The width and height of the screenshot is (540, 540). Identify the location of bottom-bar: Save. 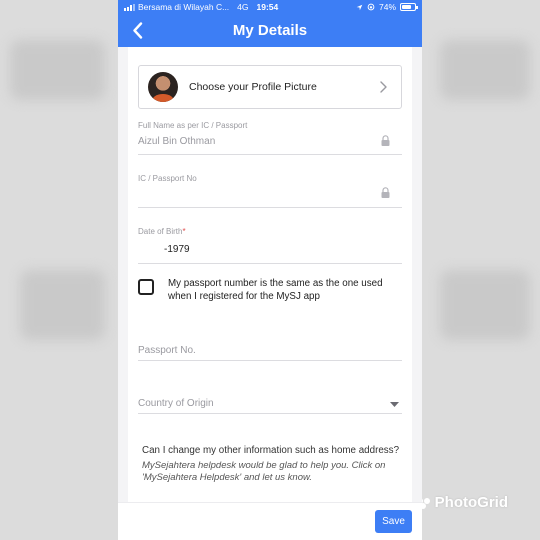
(270, 521).